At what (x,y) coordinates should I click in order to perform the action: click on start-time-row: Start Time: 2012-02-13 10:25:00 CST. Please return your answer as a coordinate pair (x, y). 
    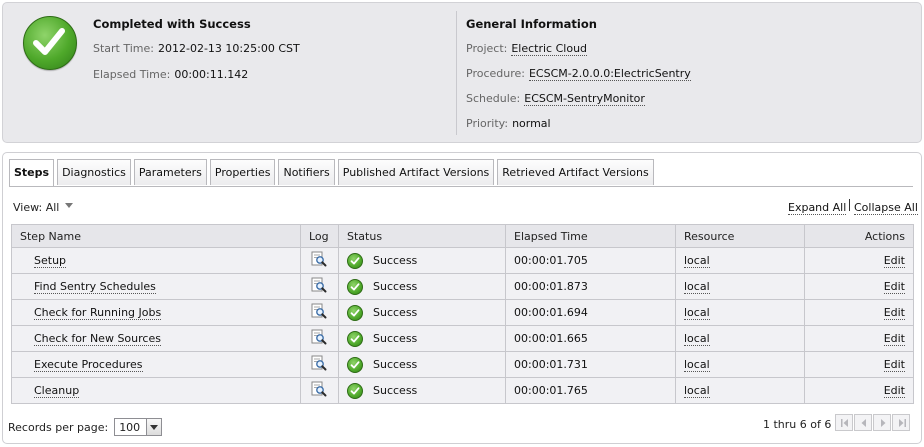
    Looking at the image, I should click on (196, 48).